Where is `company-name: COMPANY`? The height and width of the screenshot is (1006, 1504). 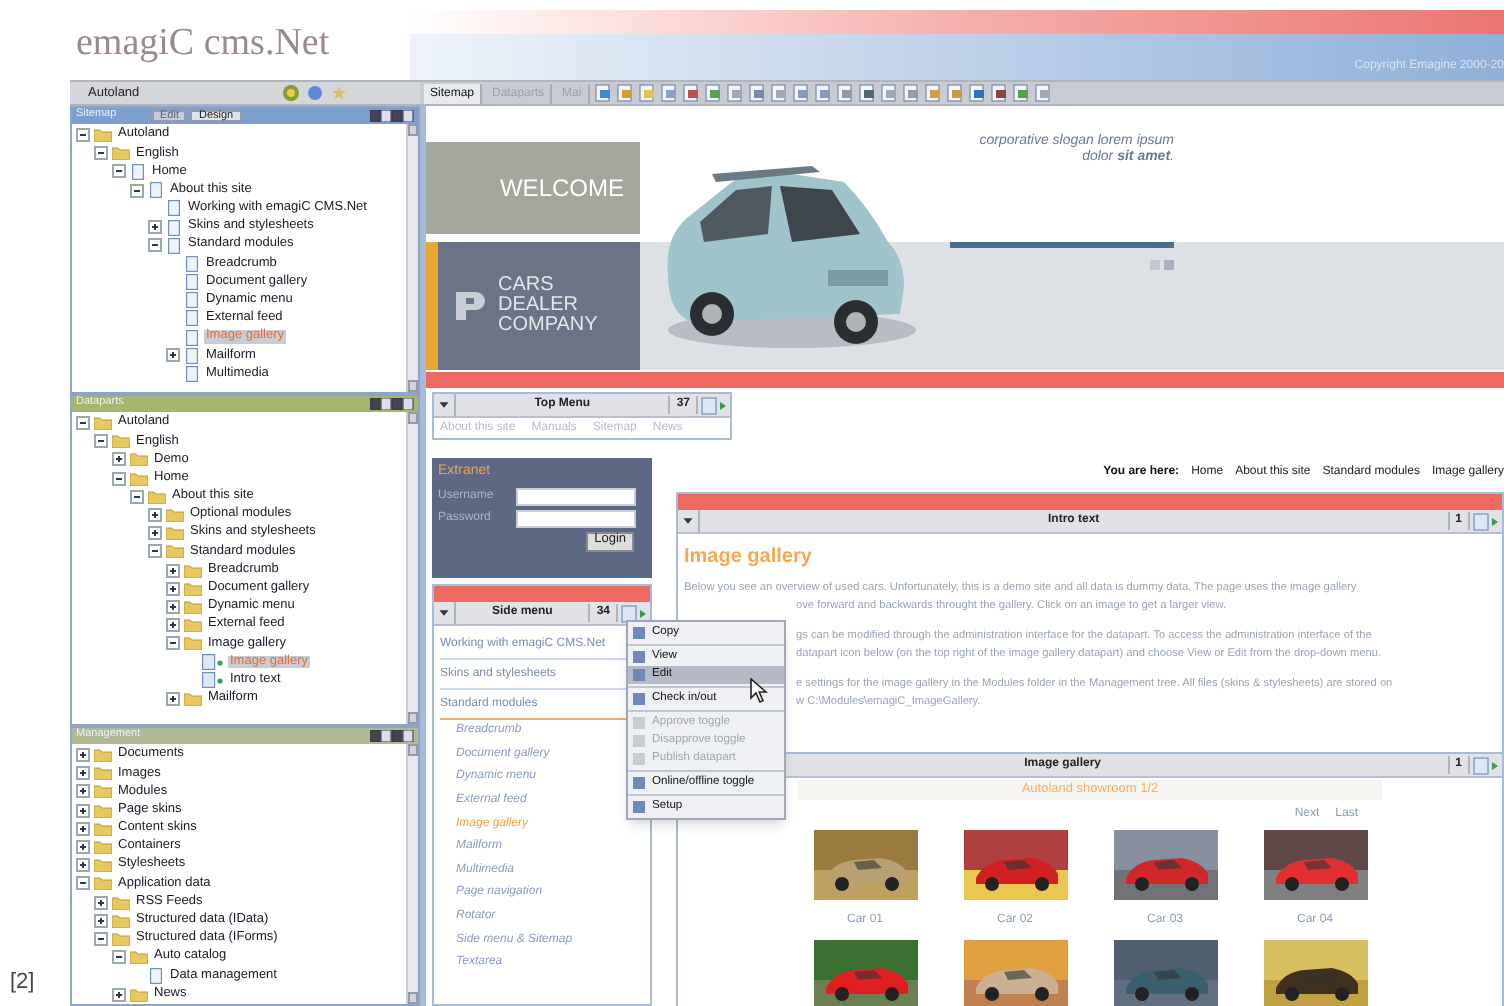
company-name: COMPANY is located at coordinates (548, 326).